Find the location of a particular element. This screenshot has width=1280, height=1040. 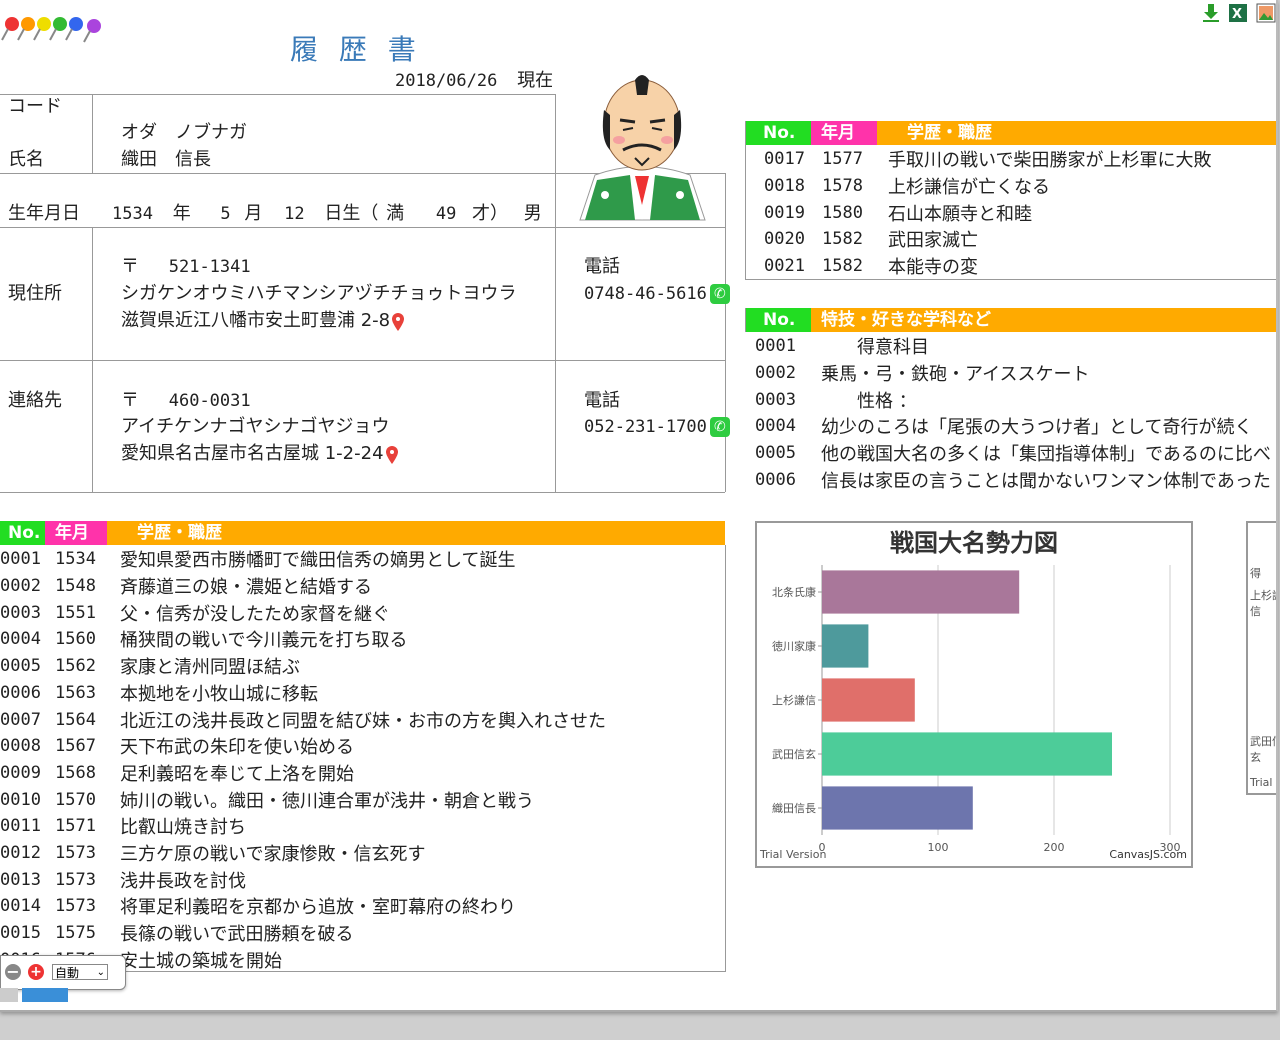

table-row: 0012 1573 三方ケ原の戦いで家康惨敗・信玄死す is located at coordinates (212, 853).